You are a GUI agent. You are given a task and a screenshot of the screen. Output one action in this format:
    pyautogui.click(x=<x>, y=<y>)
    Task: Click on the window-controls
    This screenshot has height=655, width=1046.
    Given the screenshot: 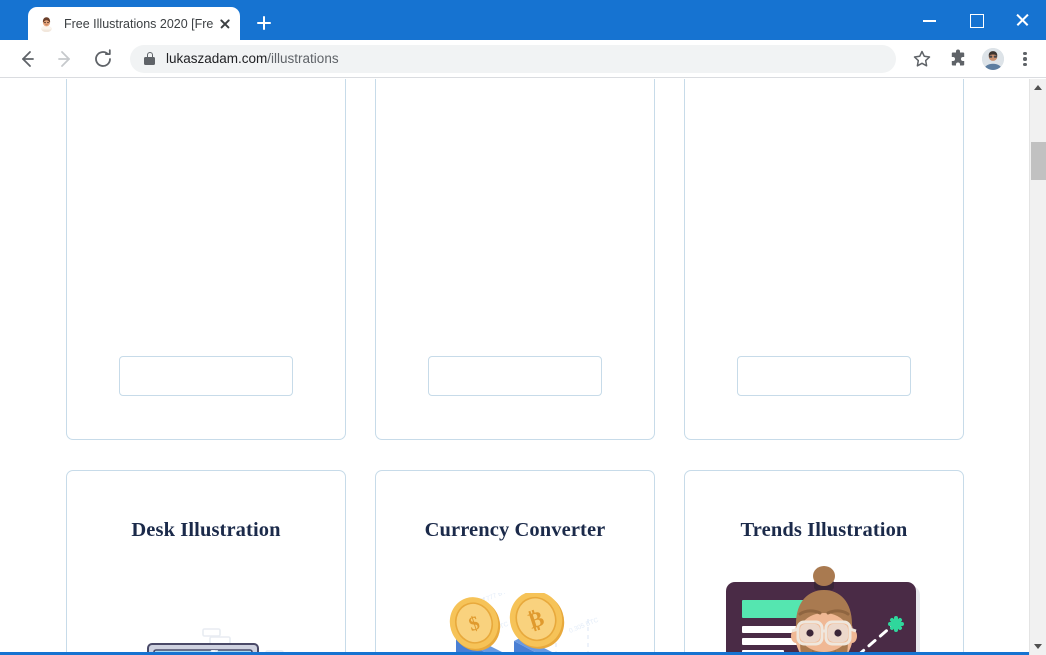 What is the action you would take?
    pyautogui.click(x=977, y=20)
    